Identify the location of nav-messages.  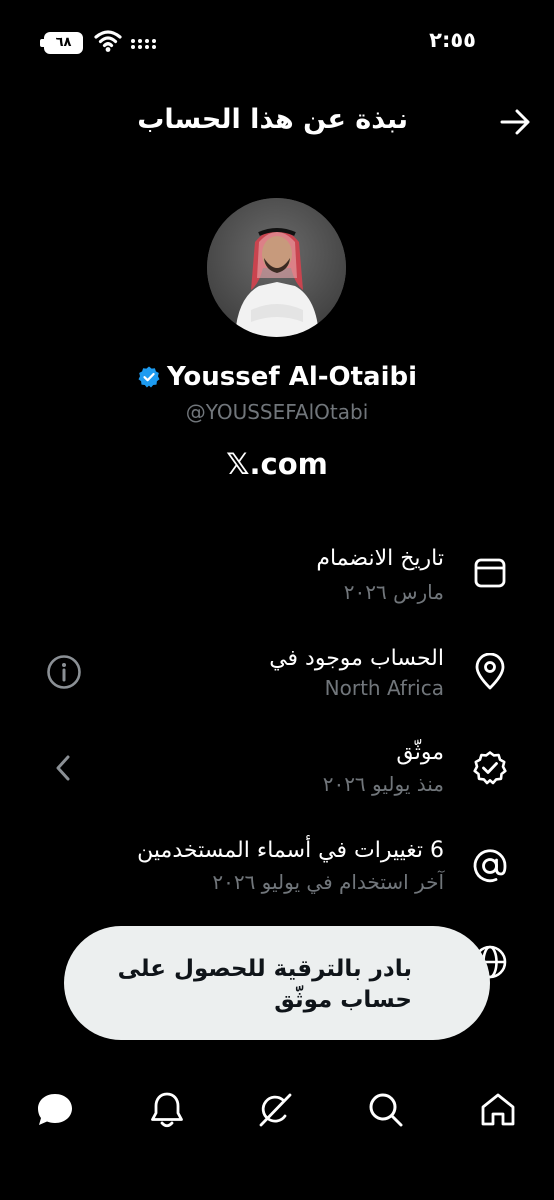
(55, 1110).